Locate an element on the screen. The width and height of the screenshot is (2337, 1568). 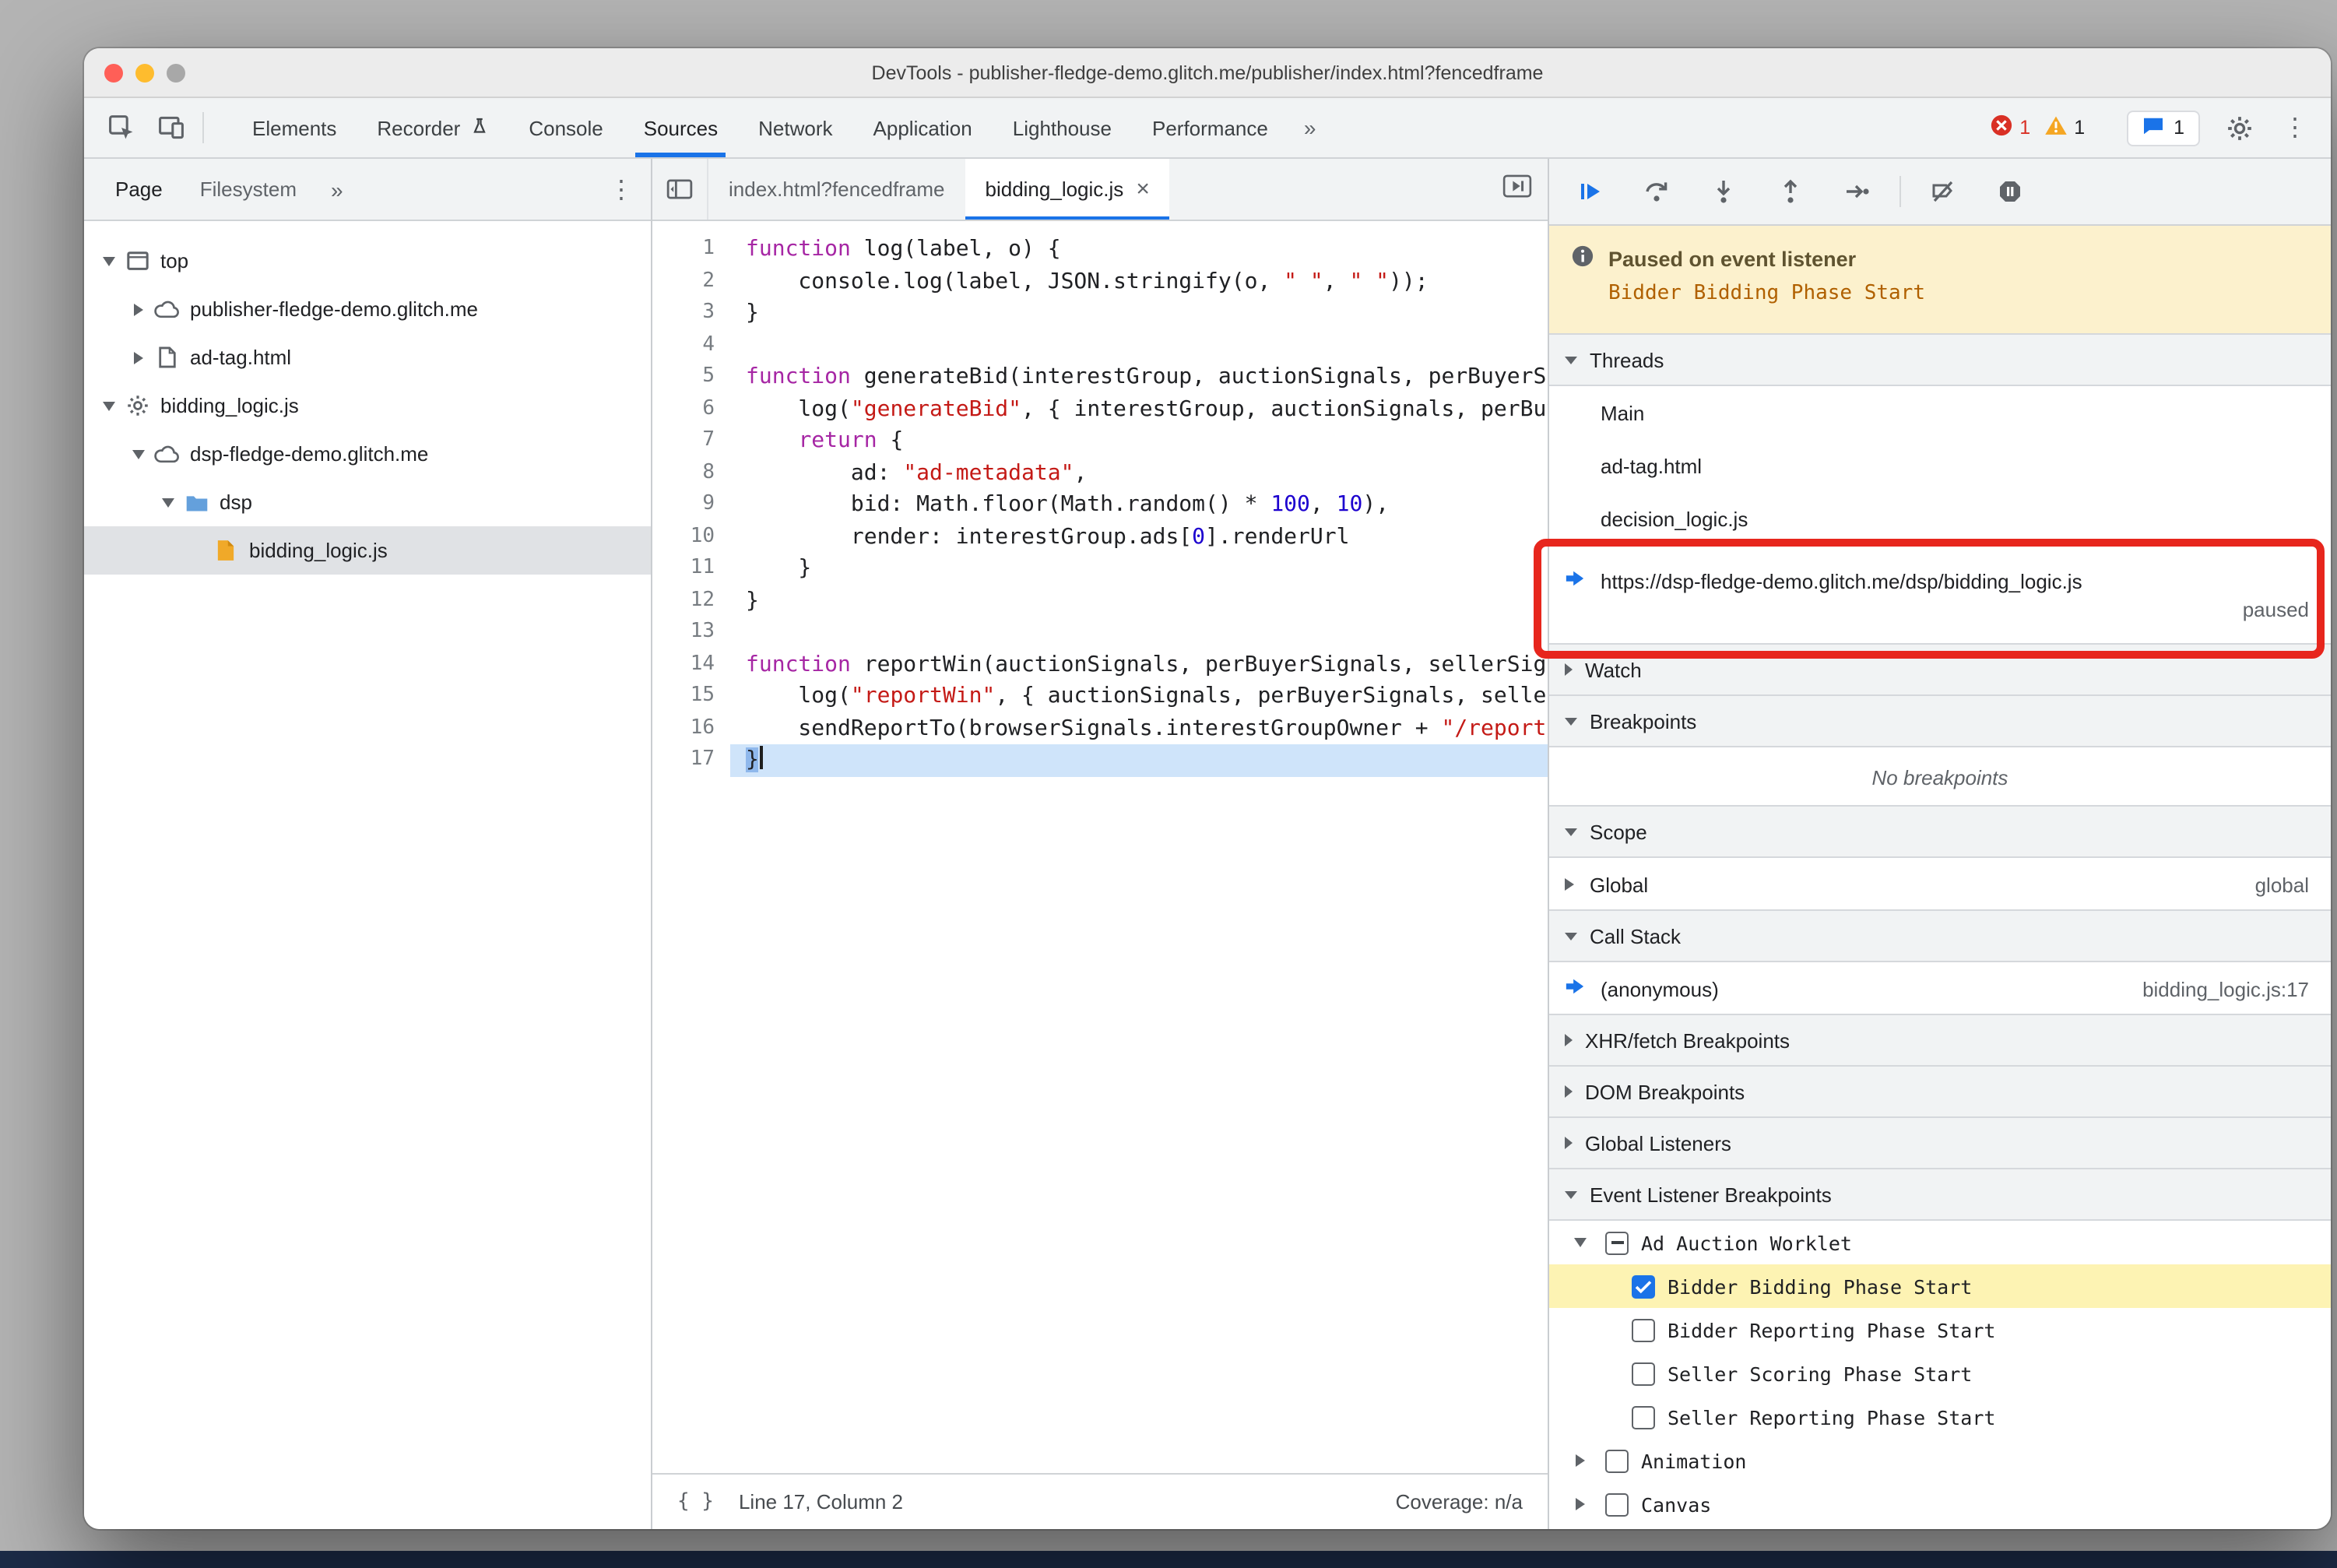
tab-filesystem: Filesystem is located at coordinates (248, 189).